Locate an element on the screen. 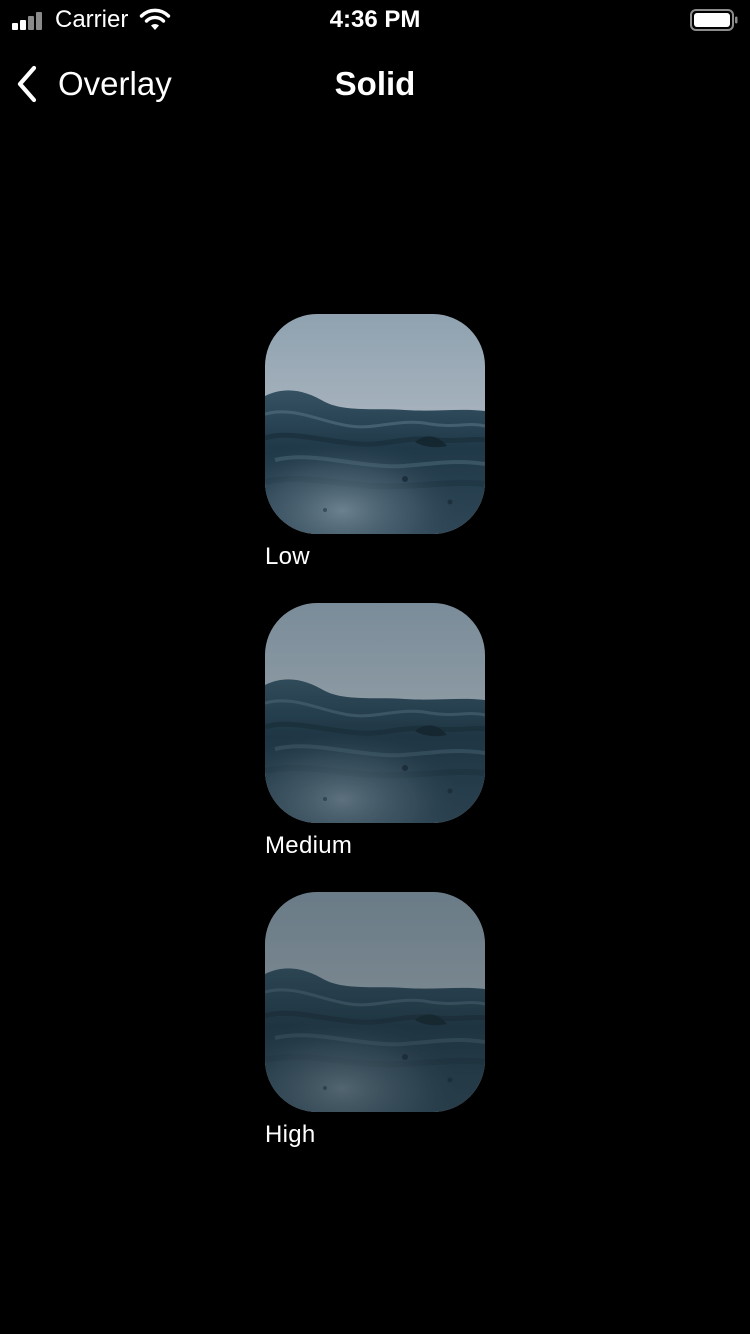 This screenshot has height=1334, width=750. page-title: Solid is located at coordinates (375, 83).